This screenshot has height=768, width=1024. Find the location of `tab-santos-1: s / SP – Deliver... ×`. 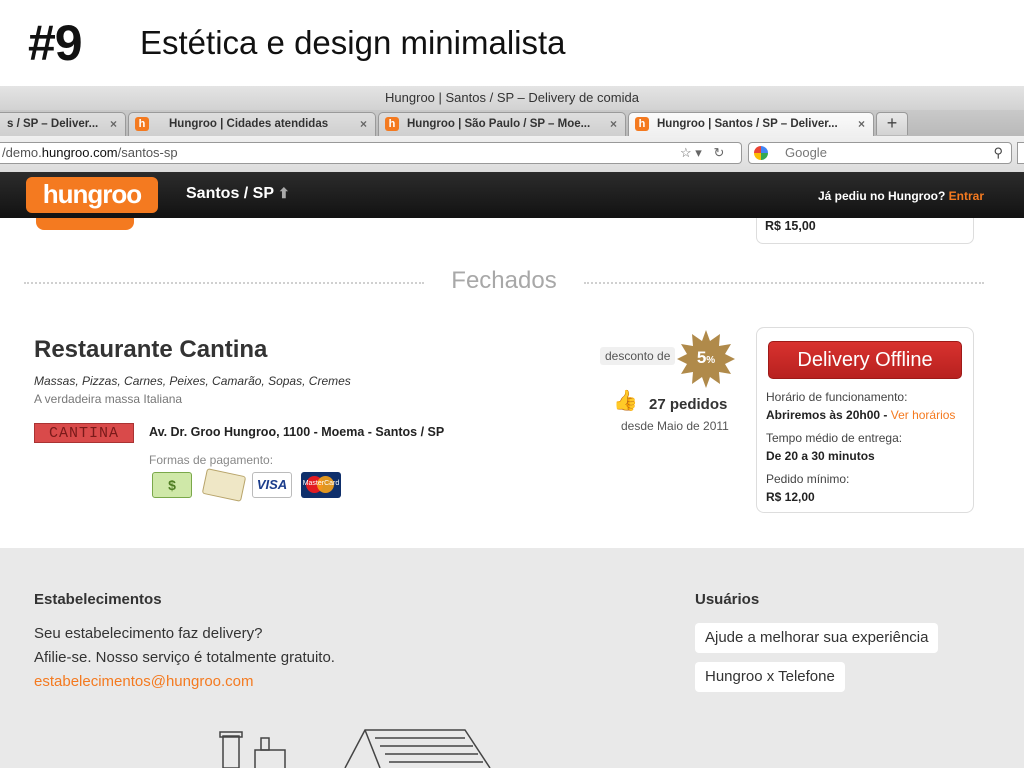

tab-santos-1: s / SP – Deliver... × is located at coordinates (63, 124).